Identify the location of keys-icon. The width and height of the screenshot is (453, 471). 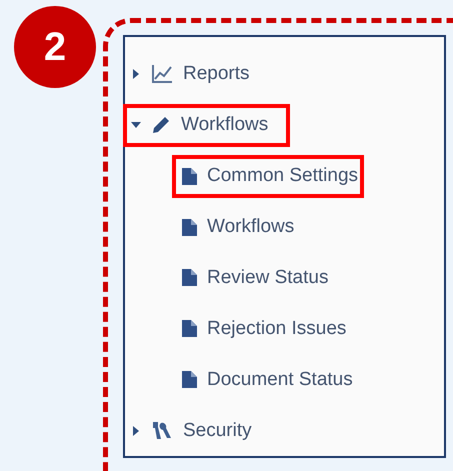
(162, 431).